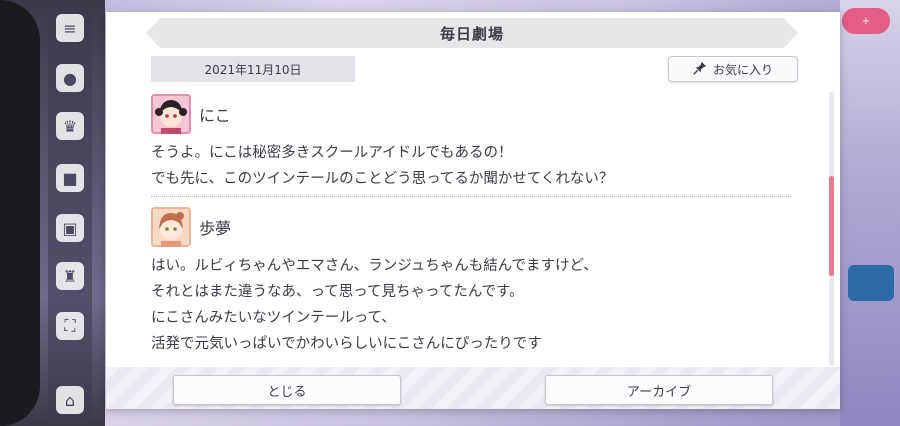  Describe the element at coordinates (485, 227) in the screenshot. I see `speaker-row: 歩夢` at that location.